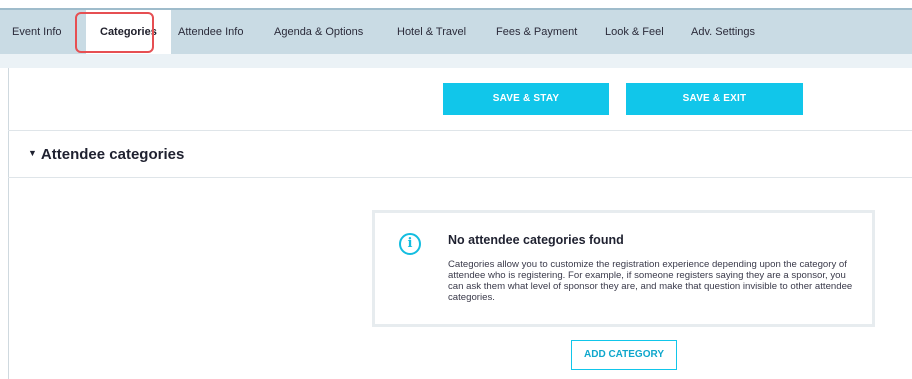 This screenshot has height=379, width=912. Describe the element at coordinates (318, 32) in the screenshot. I see `tab-agenda-options: Agenda & Options` at that location.